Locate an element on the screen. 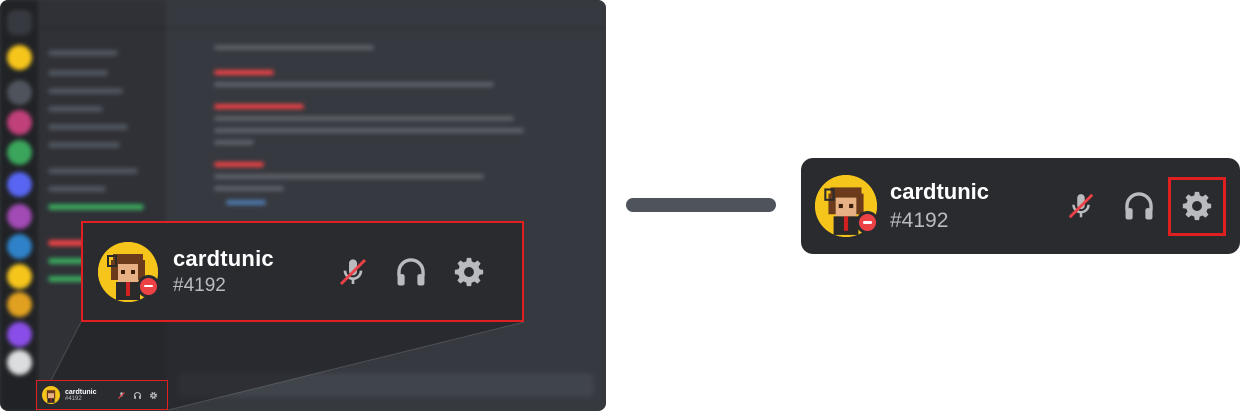 The image size is (1245, 413). user-panel-small: cardtunic #4192 is located at coordinates (102, 395).